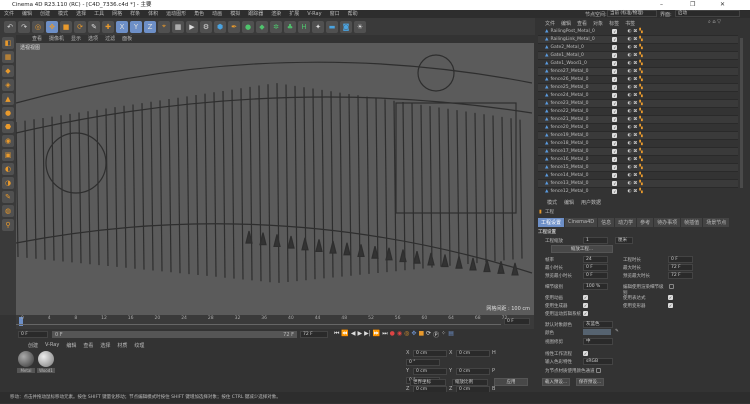 The width and height of the screenshot is (750, 404). What do you see at coordinates (591, 202) in the screenshot?
I see `attr-menu-2: 用户数据` at bounding box center [591, 202].